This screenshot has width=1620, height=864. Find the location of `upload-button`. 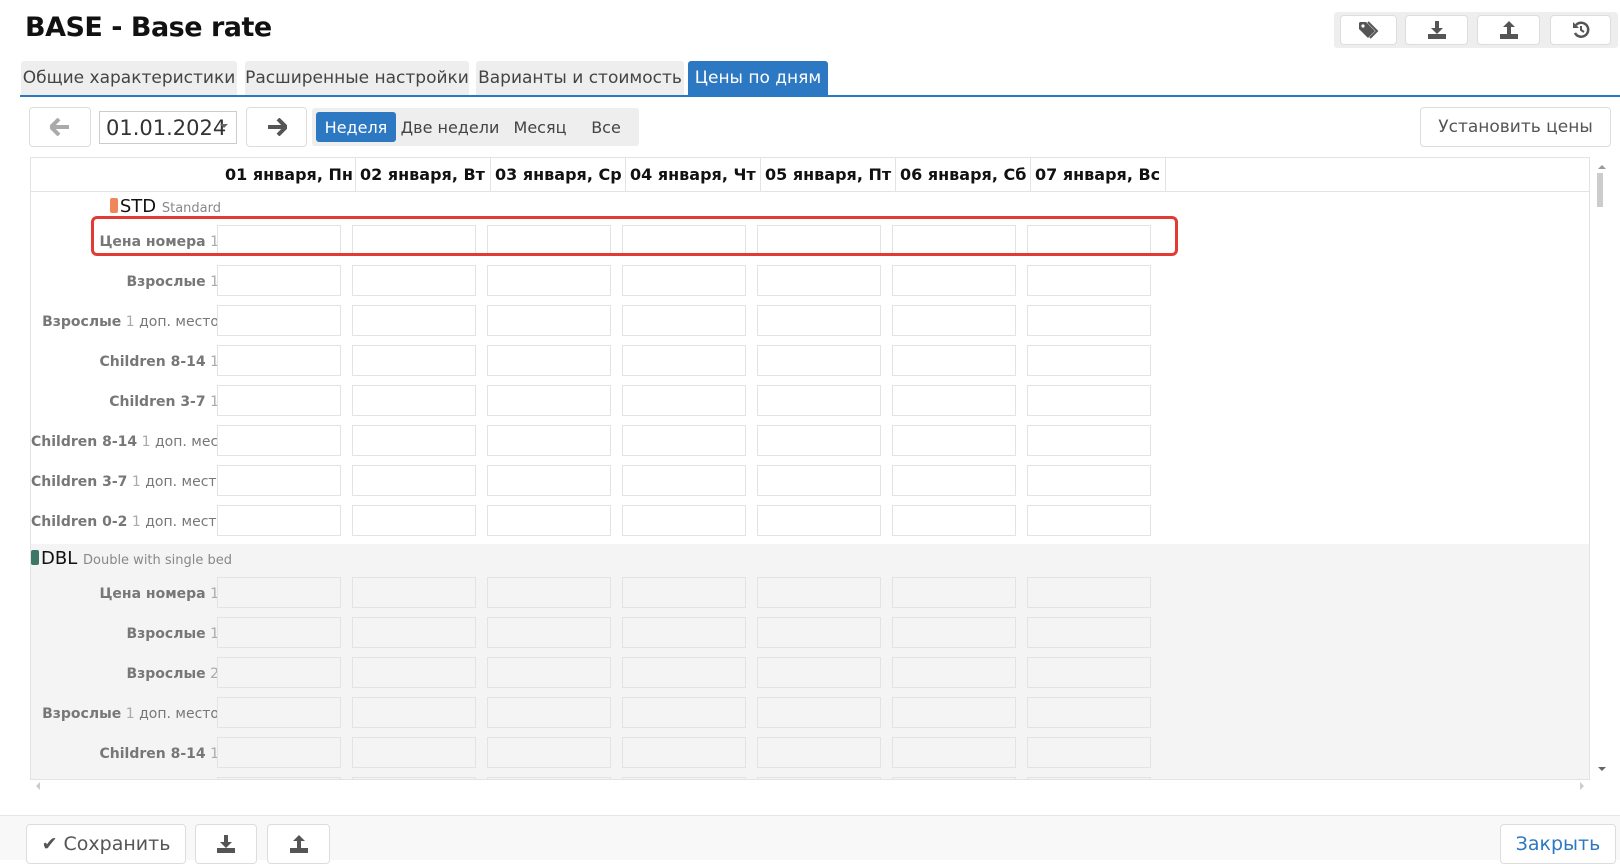

upload-button is located at coordinates (1508, 30).